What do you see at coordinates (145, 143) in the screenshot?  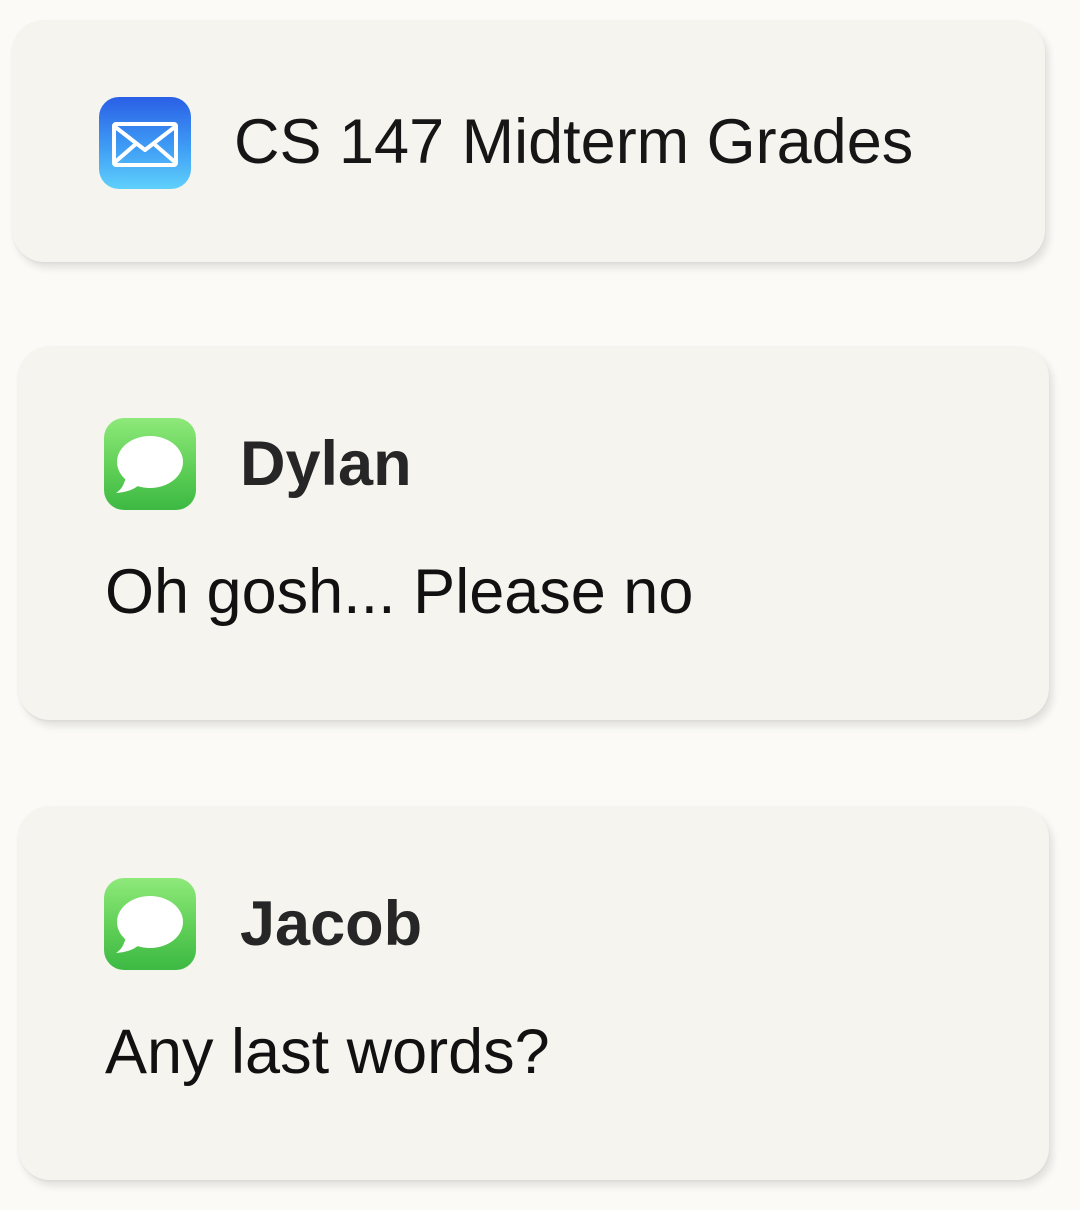 I see `mail-icon` at bounding box center [145, 143].